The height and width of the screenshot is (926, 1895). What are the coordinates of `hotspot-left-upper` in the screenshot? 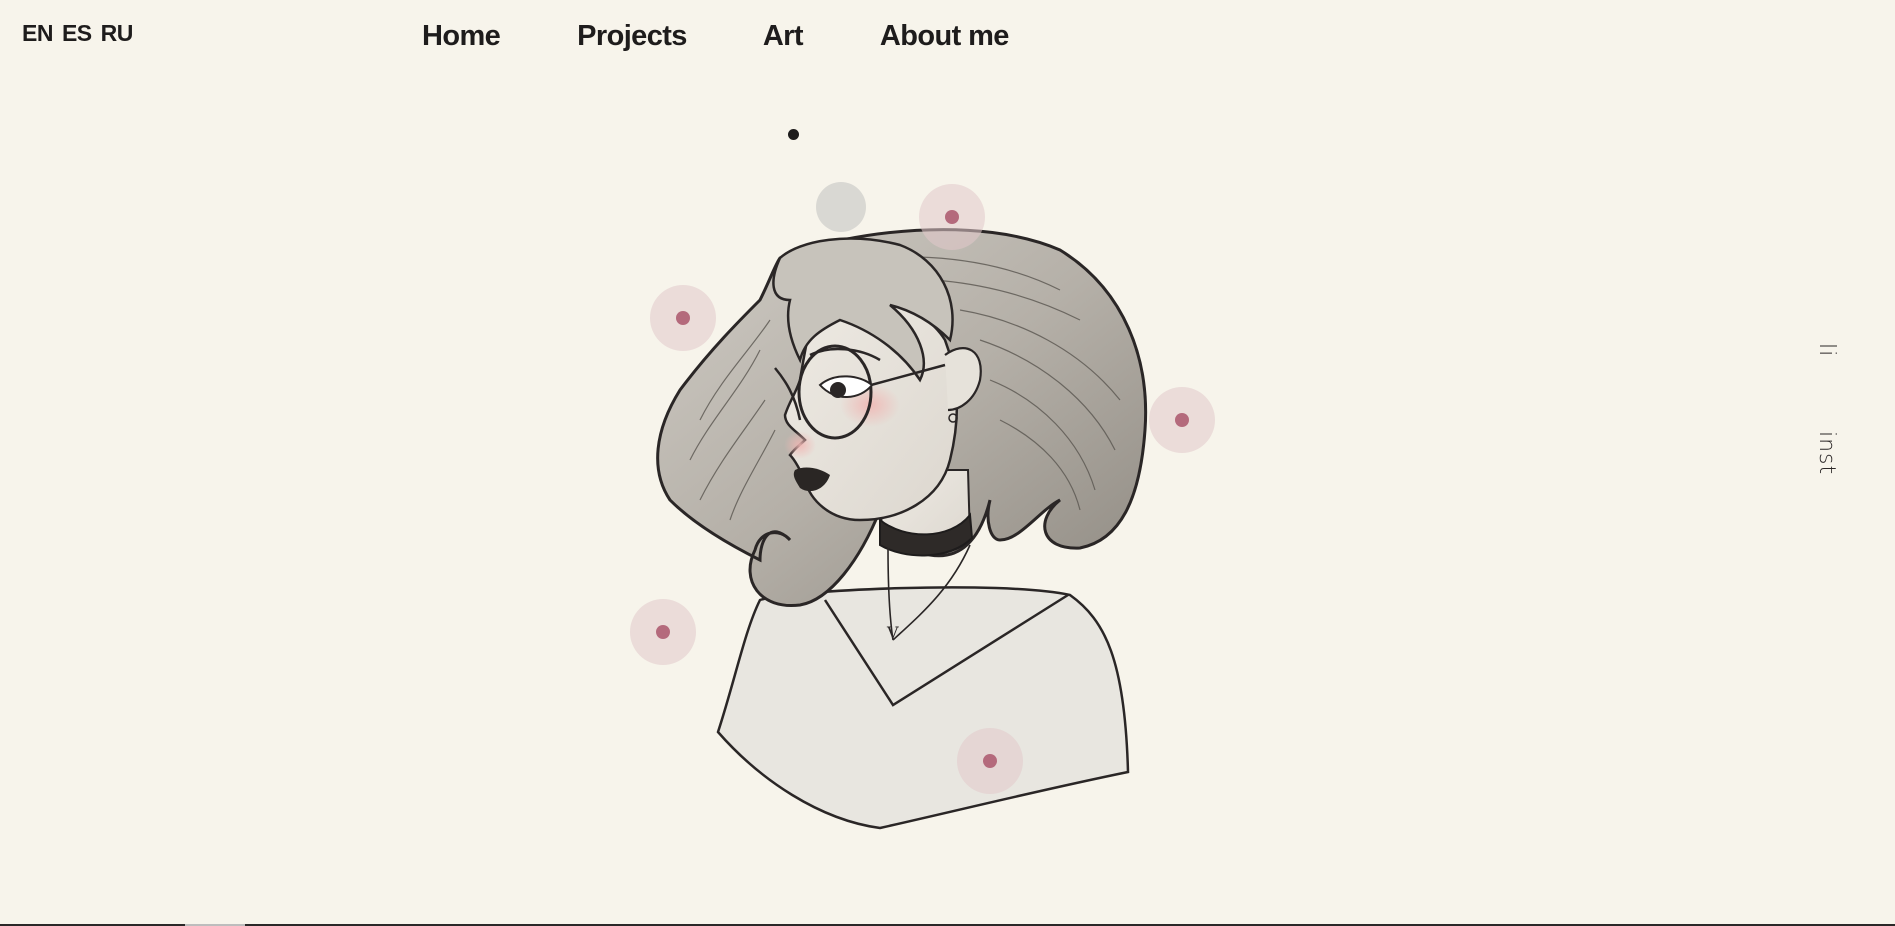 It's located at (683, 318).